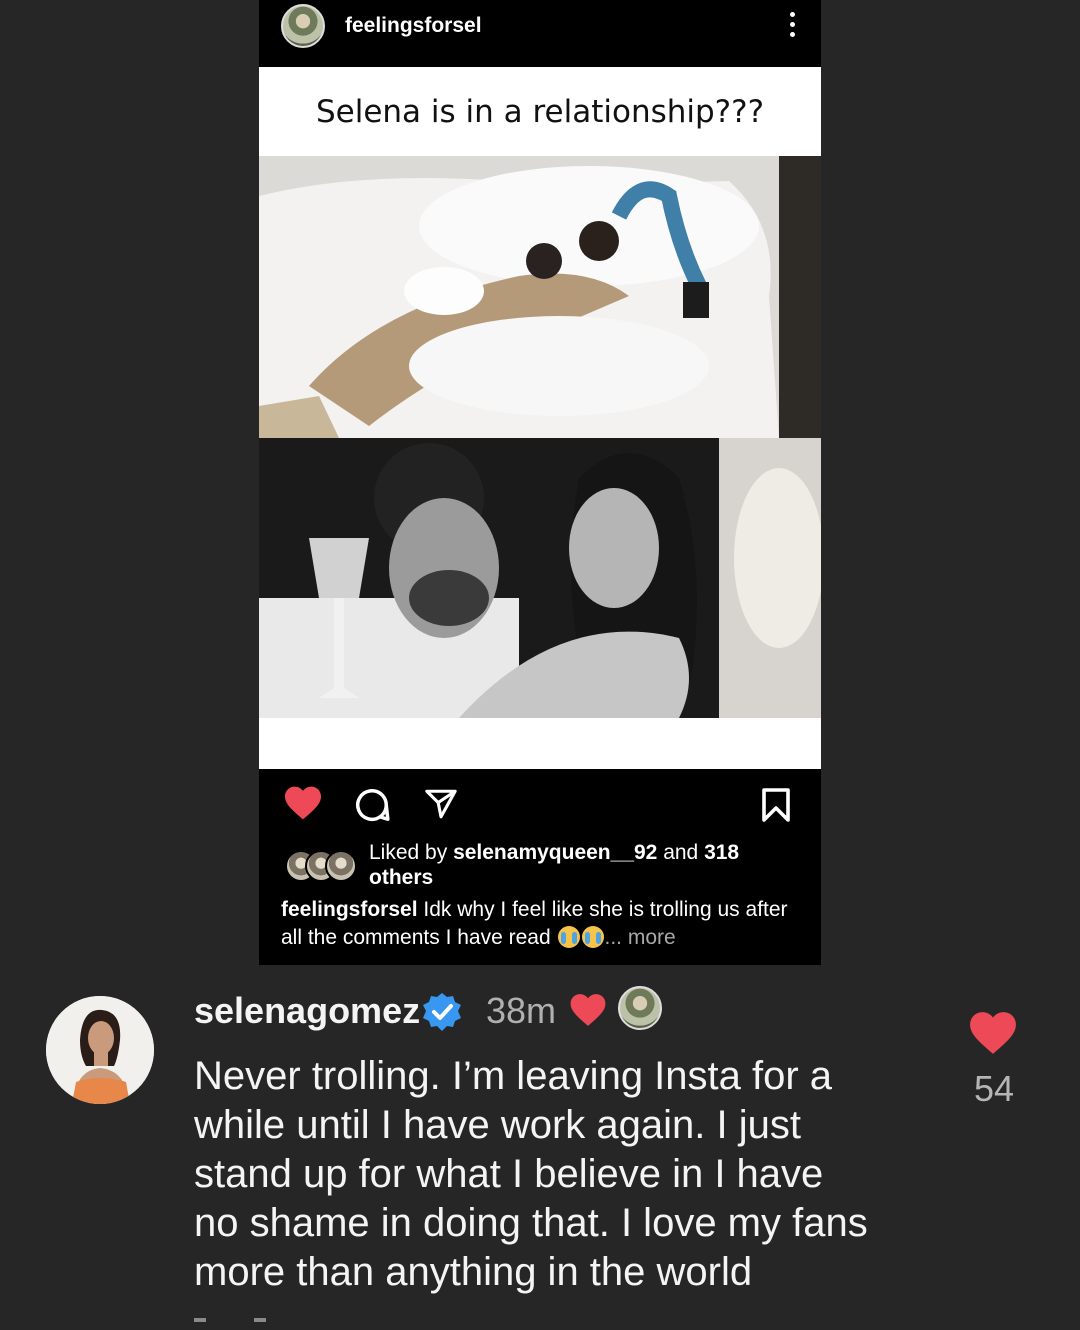  Describe the element at coordinates (588, 1010) in the screenshot. I see `creator-liked-heart-icon` at that location.